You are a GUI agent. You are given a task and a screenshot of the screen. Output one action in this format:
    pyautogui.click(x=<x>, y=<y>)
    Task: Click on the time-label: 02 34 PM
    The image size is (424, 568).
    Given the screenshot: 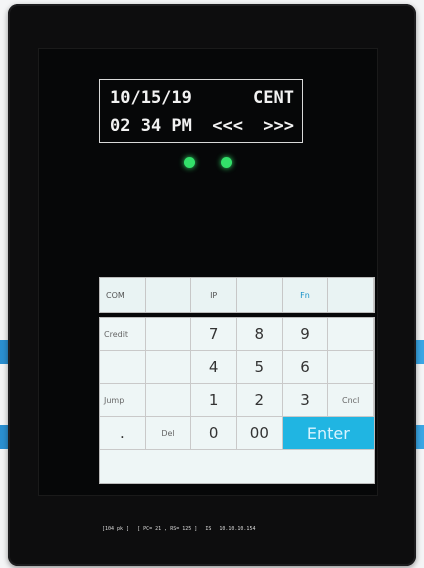 What is the action you would take?
    pyautogui.click(x=151, y=126)
    